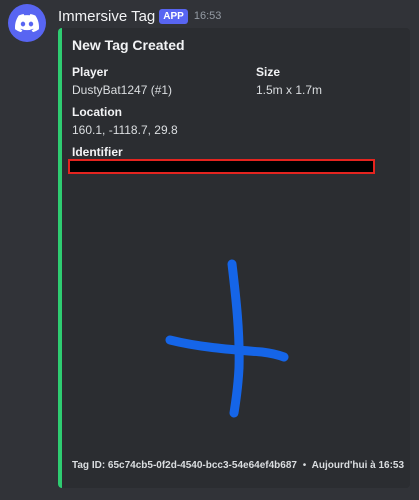 The image size is (419, 500). Describe the element at coordinates (125, 130) in the screenshot. I see `field-location-value: 160.1, -1118.7, 29.8` at that location.